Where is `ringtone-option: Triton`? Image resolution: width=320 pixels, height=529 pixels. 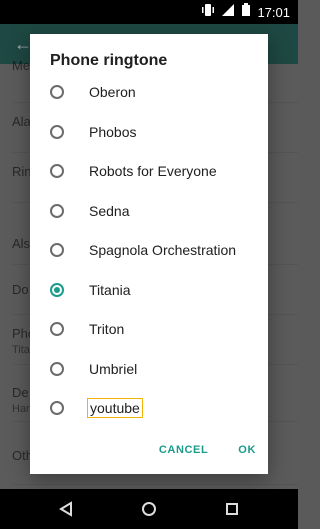 ringtone-option: Triton is located at coordinates (149, 330).